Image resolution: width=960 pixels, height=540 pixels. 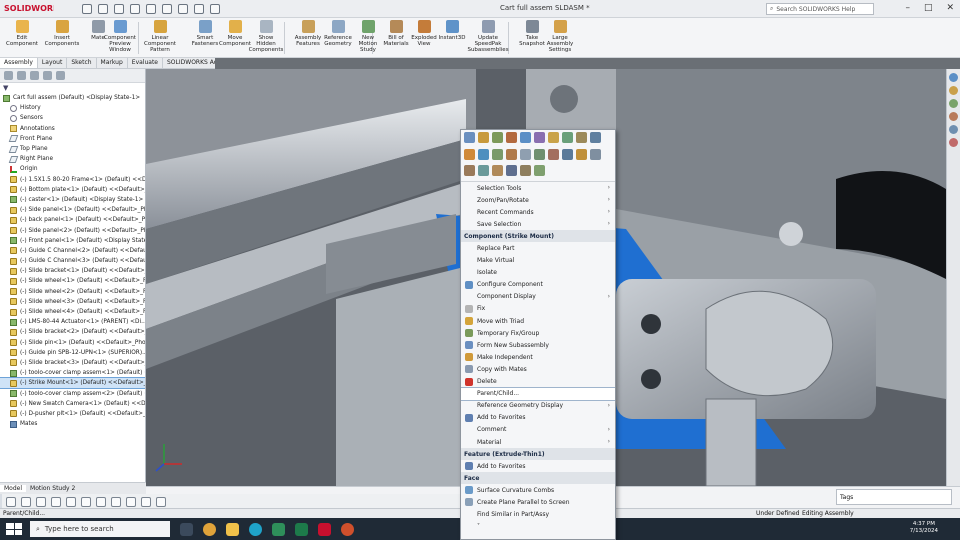 What do you see at coordinates (82, 63) in the screenshot?
I see `tab-sketch: Sketch` at bounding box center [82, 63].